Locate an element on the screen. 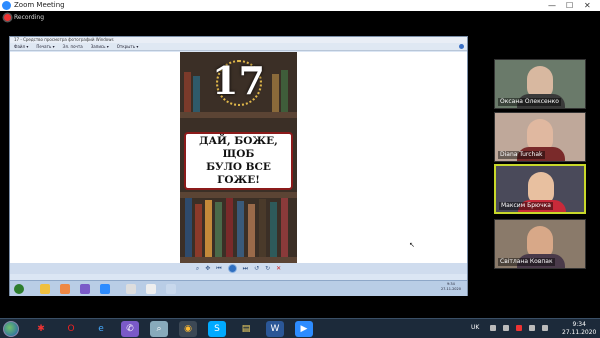 The height and width of the screenshot is (338, 600). shared-app-icon is located at coordinates (151, 289).